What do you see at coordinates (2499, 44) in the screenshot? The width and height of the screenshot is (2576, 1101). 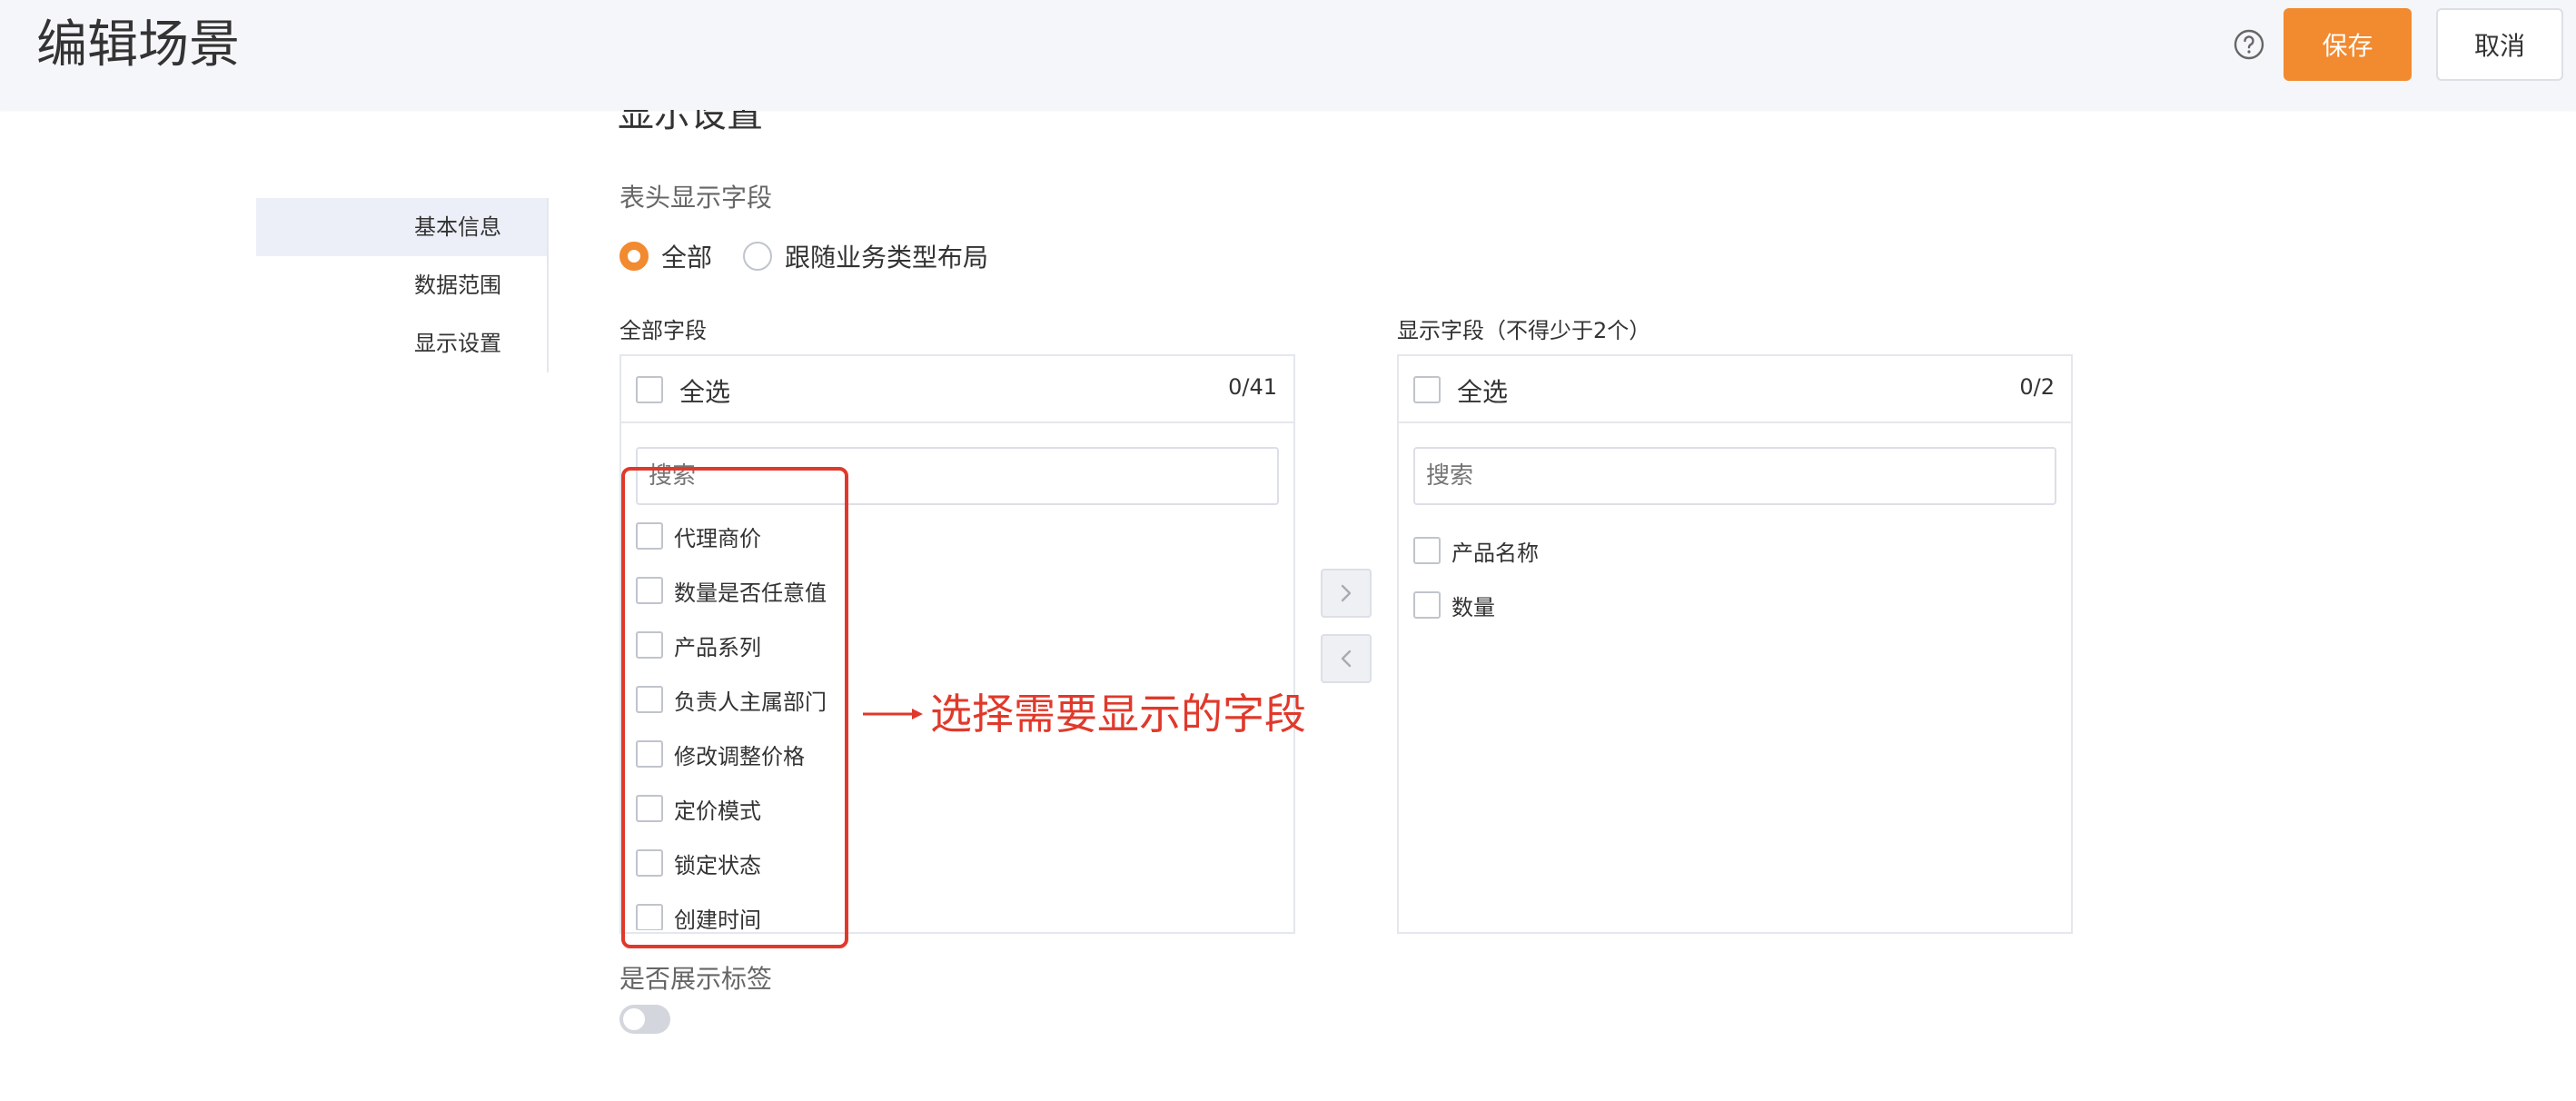 I see `cancel-button: 取消` at bounding box center [2499, 44].